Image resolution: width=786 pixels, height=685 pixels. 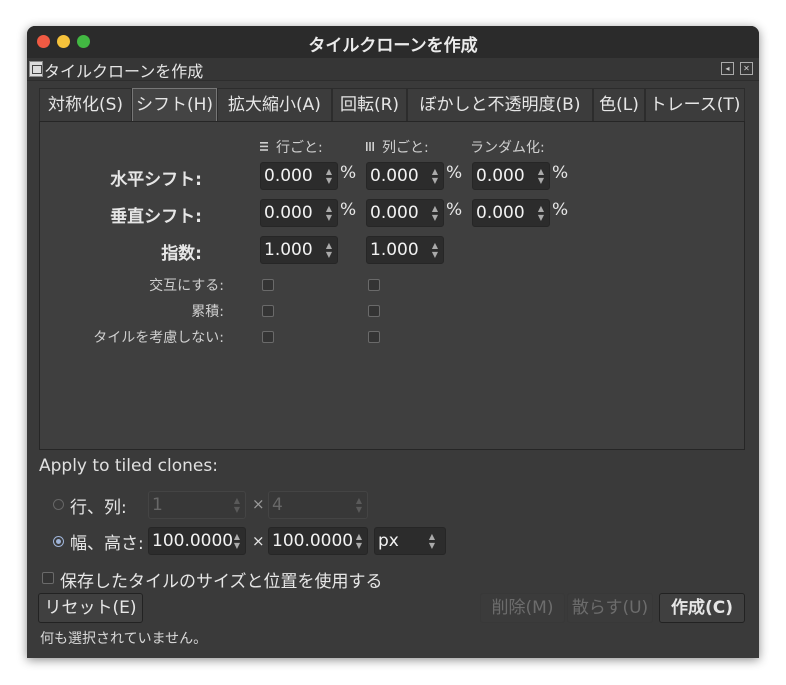 What do you see at coordinates (107, 544) in the screenshot?
I see `width-height-label: 幅、高さ:` at bounding box center [107, 544].